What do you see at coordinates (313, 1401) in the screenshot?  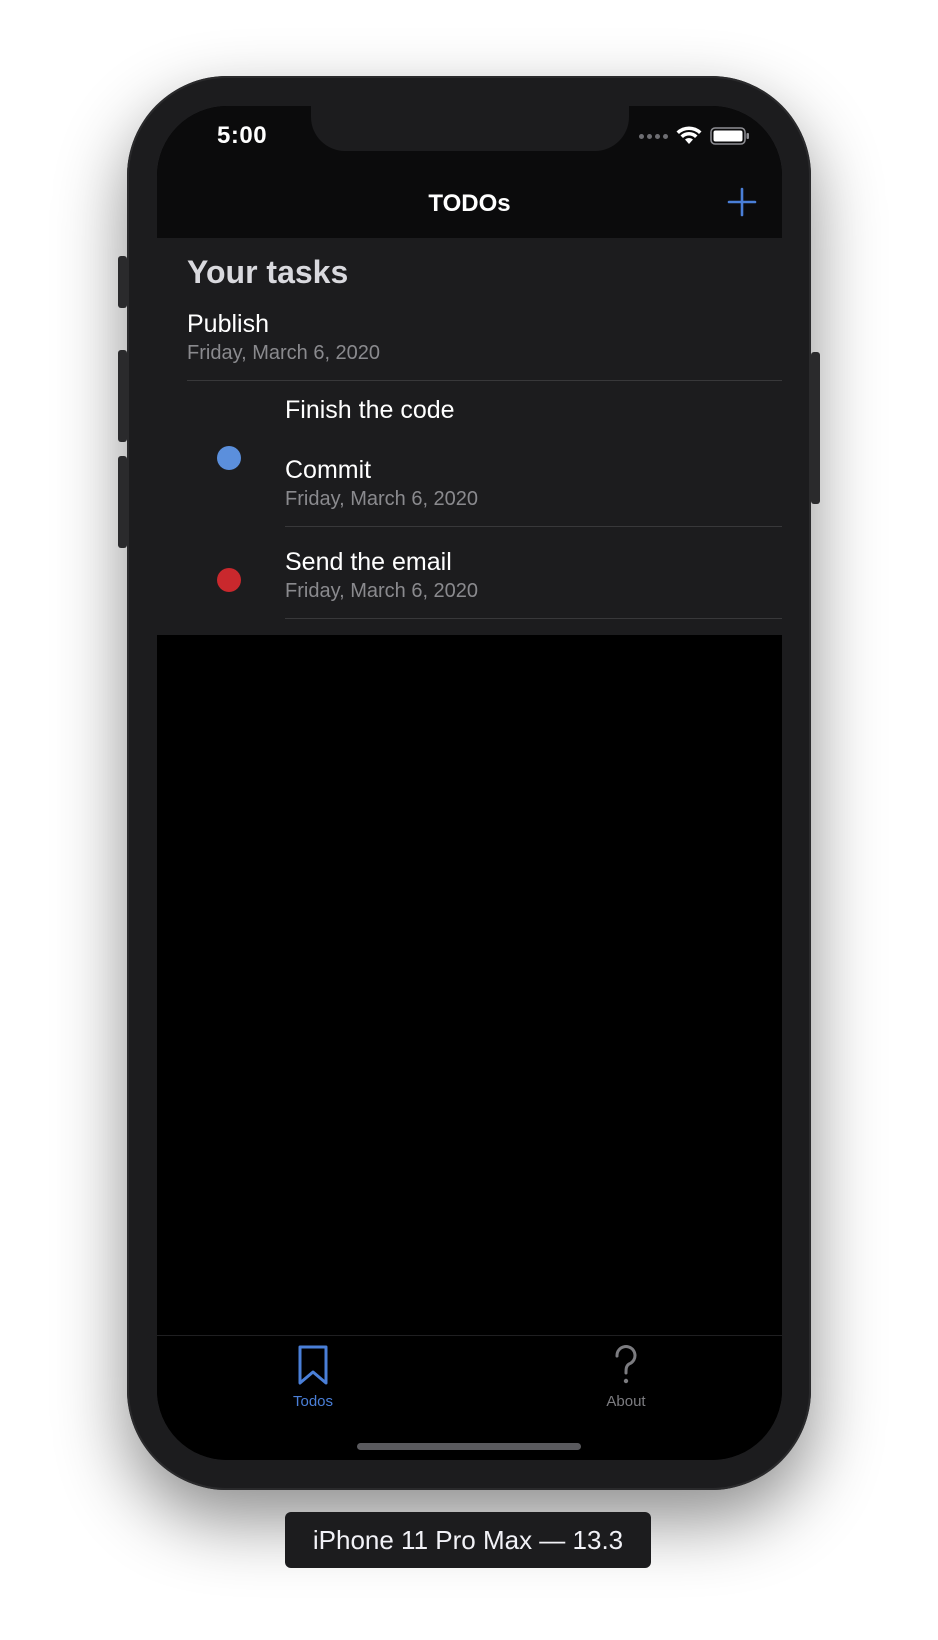 I see `tab-label: Todos` at bounding box center [313, 1401].